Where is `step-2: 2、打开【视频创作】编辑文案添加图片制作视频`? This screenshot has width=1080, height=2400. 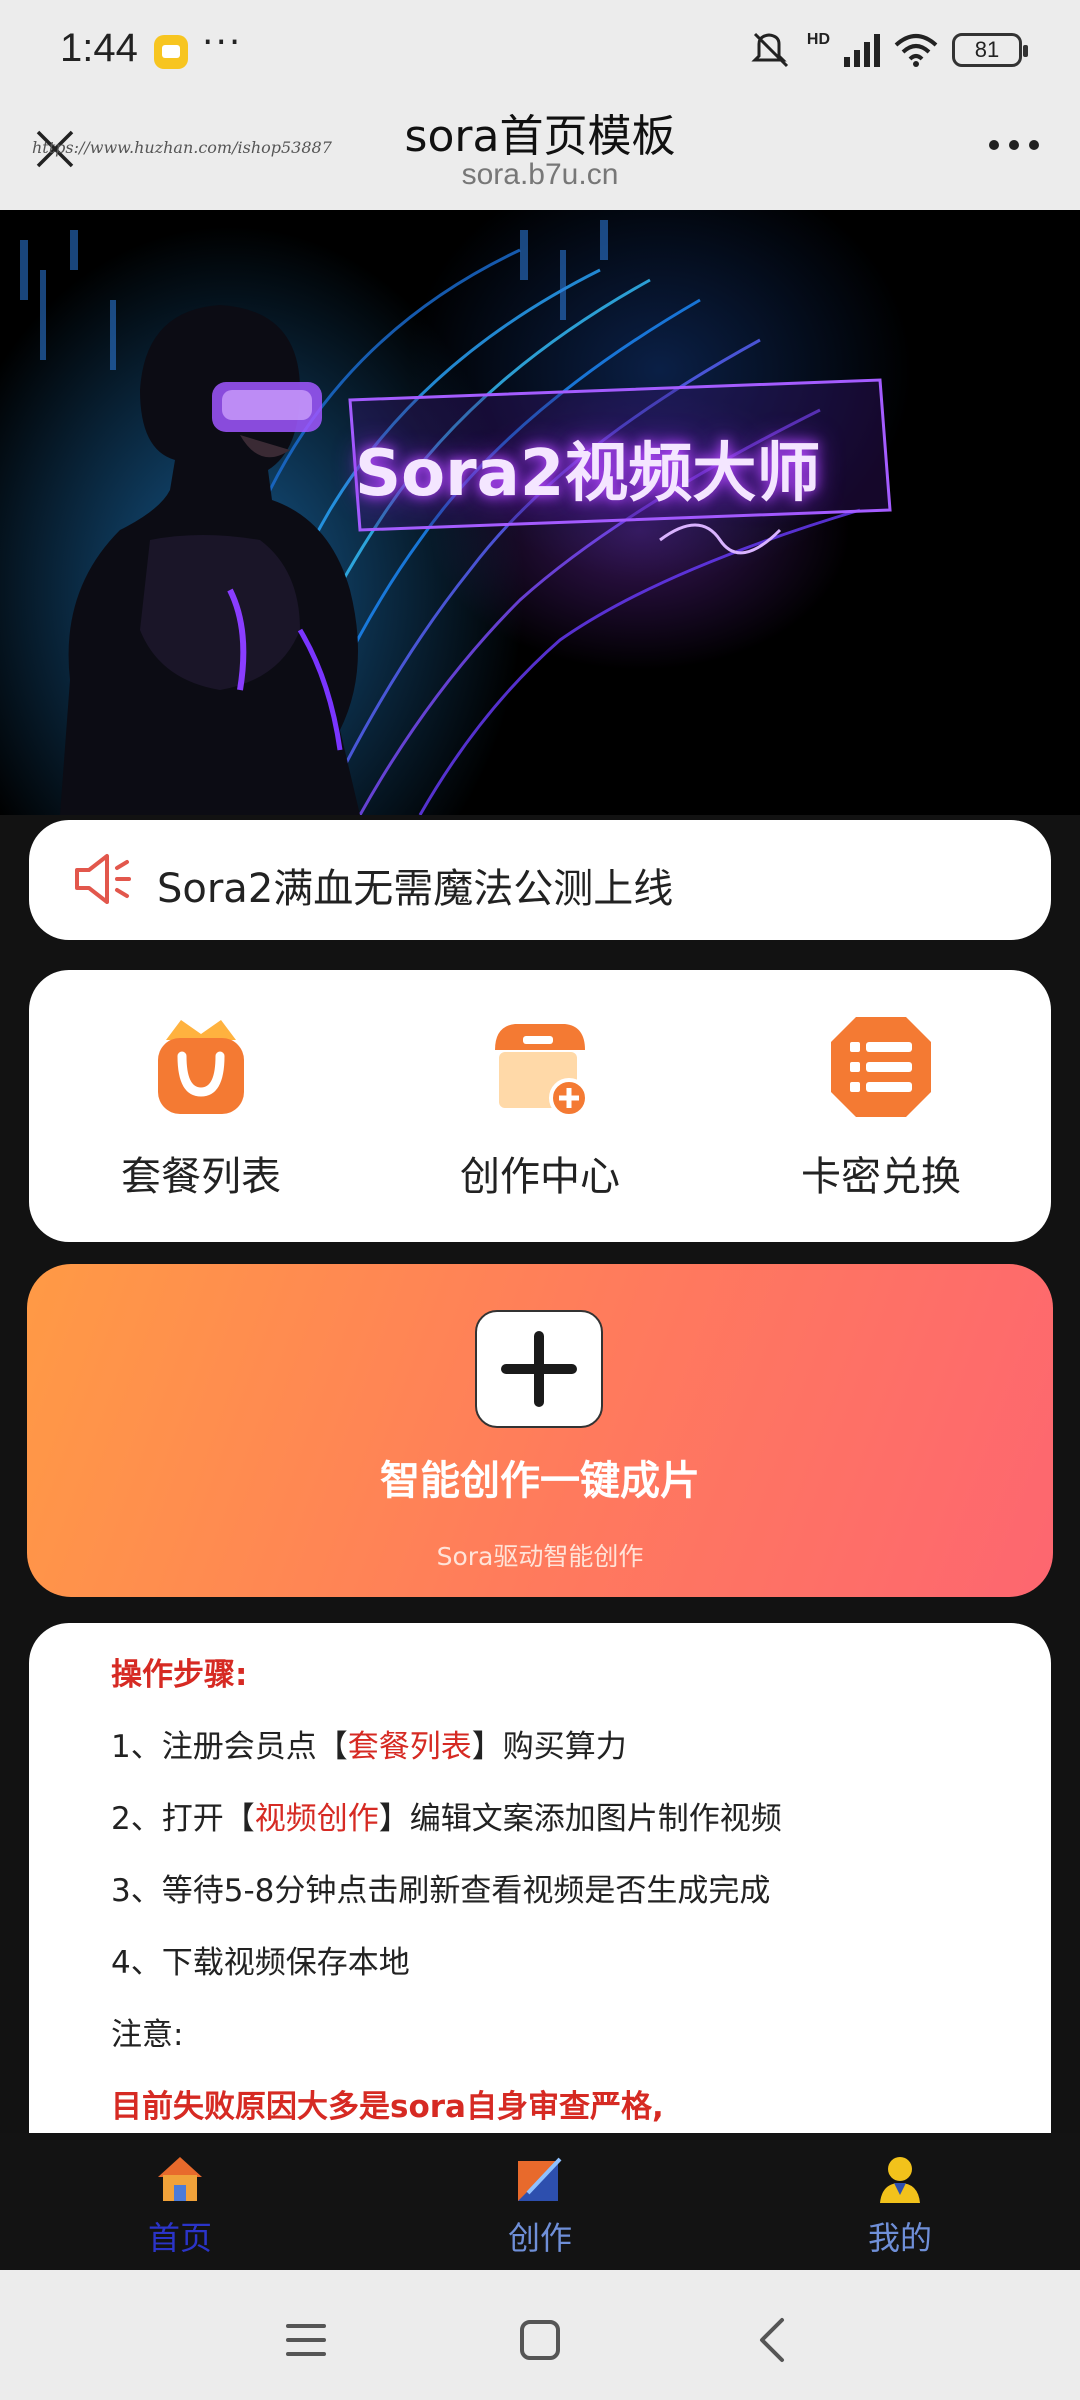
step-2: 2、打开【视频创作】编辑文案添加图片制作视频 is located at coordinates (446, 1815).